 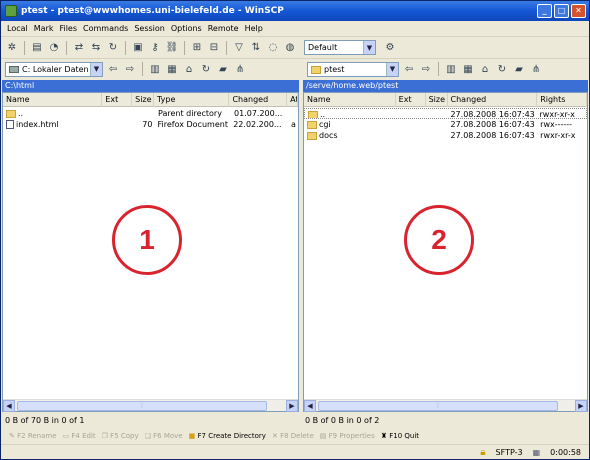 What do you see at coordinates (290, 48) in the screenshot?
I see `help-icon: ◍` at bounding box center [290, 48].